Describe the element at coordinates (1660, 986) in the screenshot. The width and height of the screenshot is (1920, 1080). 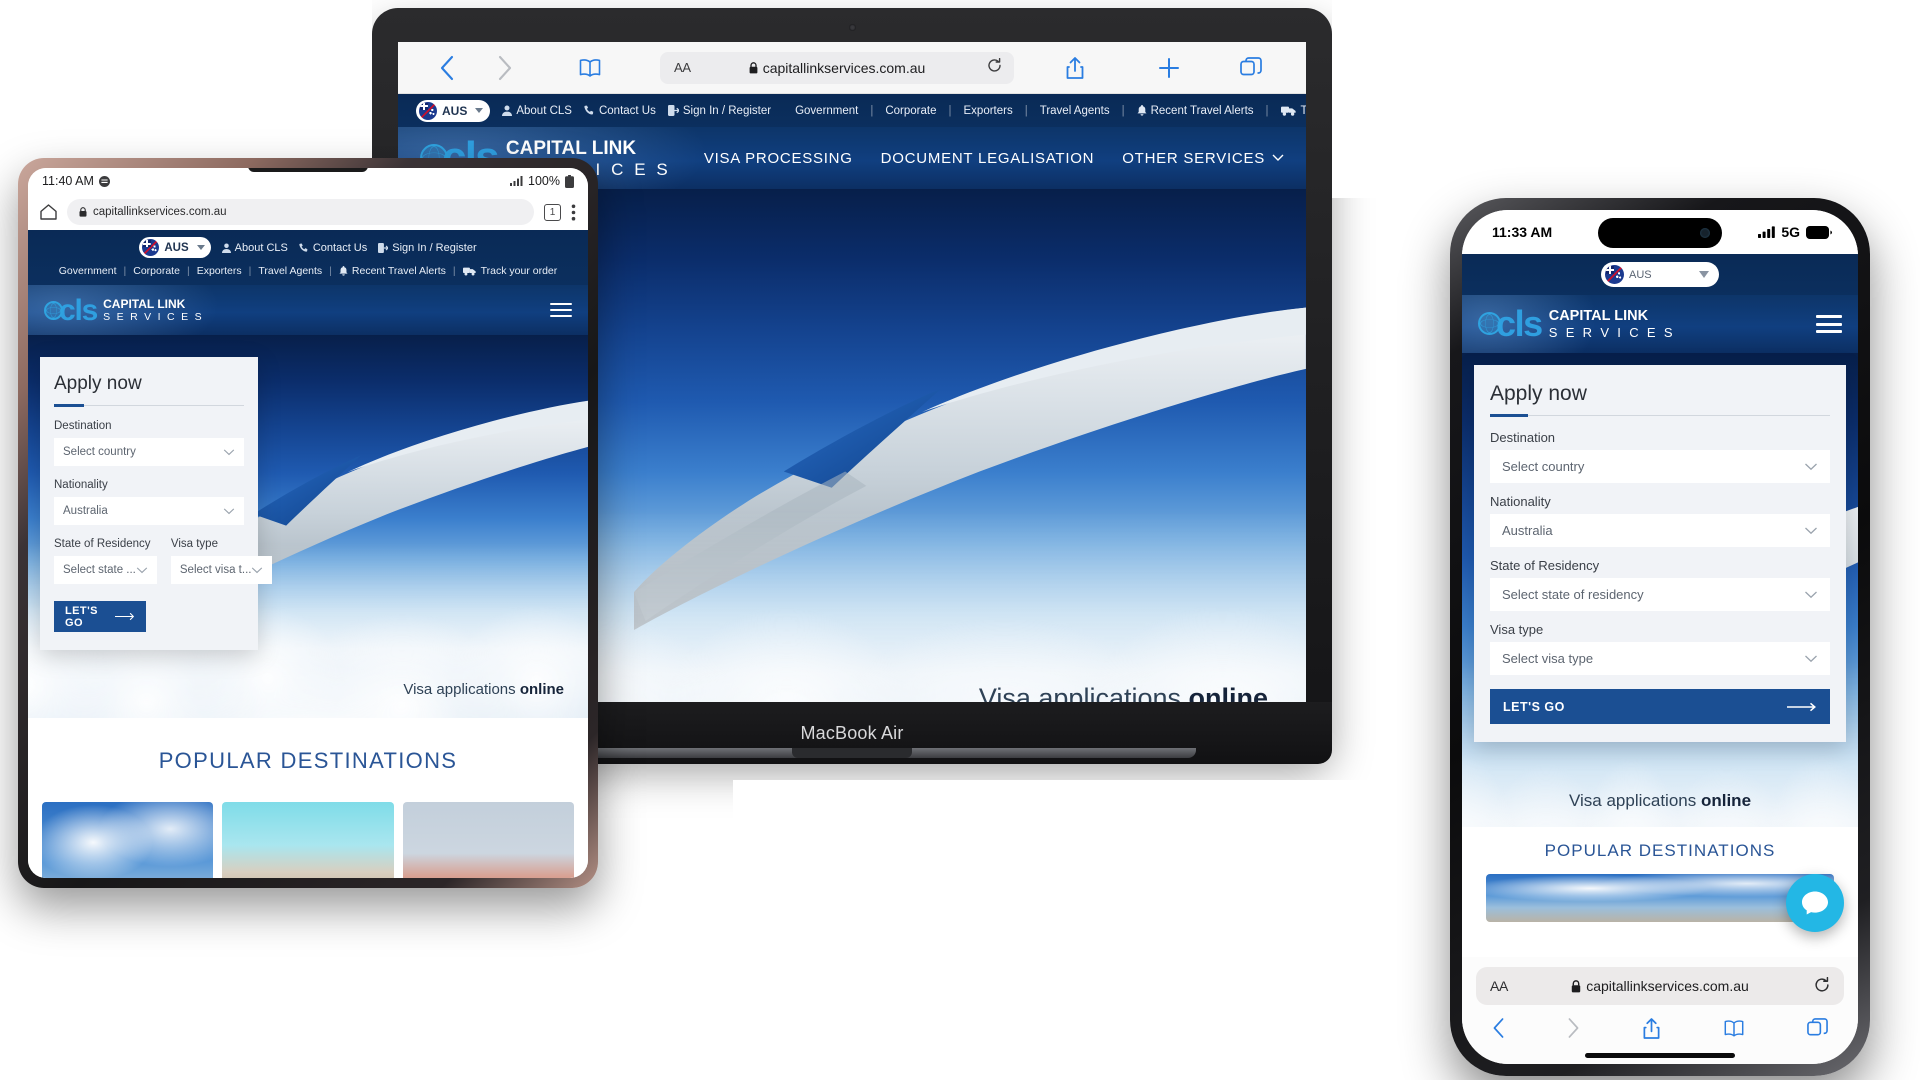
I see `iphone-address-bar: AA capitallinkservices.com.au` at that location.